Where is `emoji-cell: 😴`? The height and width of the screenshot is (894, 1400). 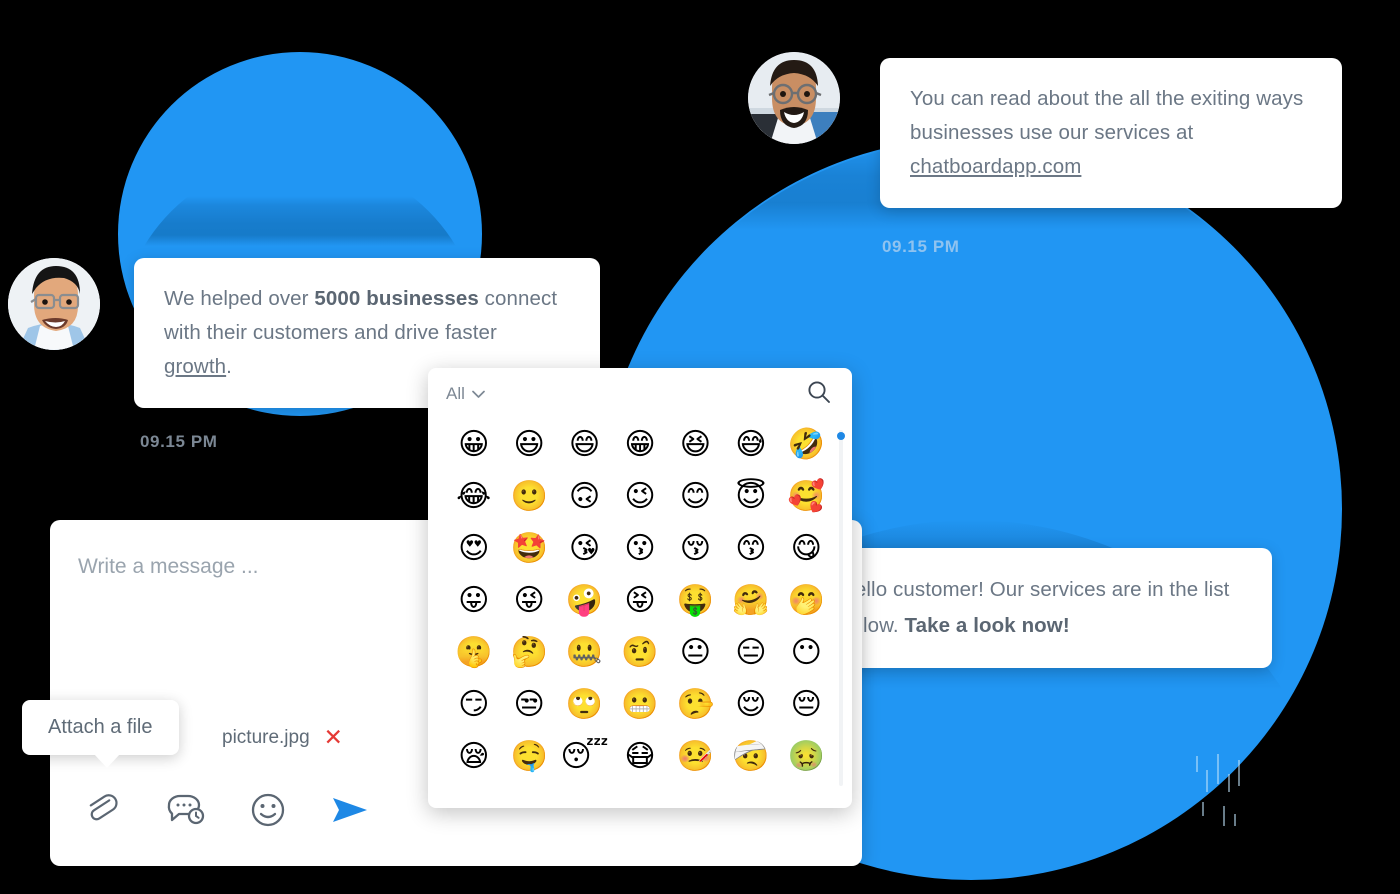
emoji-cell: 😴 is located at coordinates (584, 756).